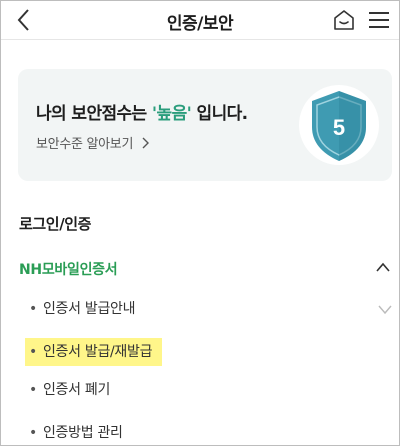  I want to click on auth-method-manage-label: 인증방법 관리, so click(82, 433).